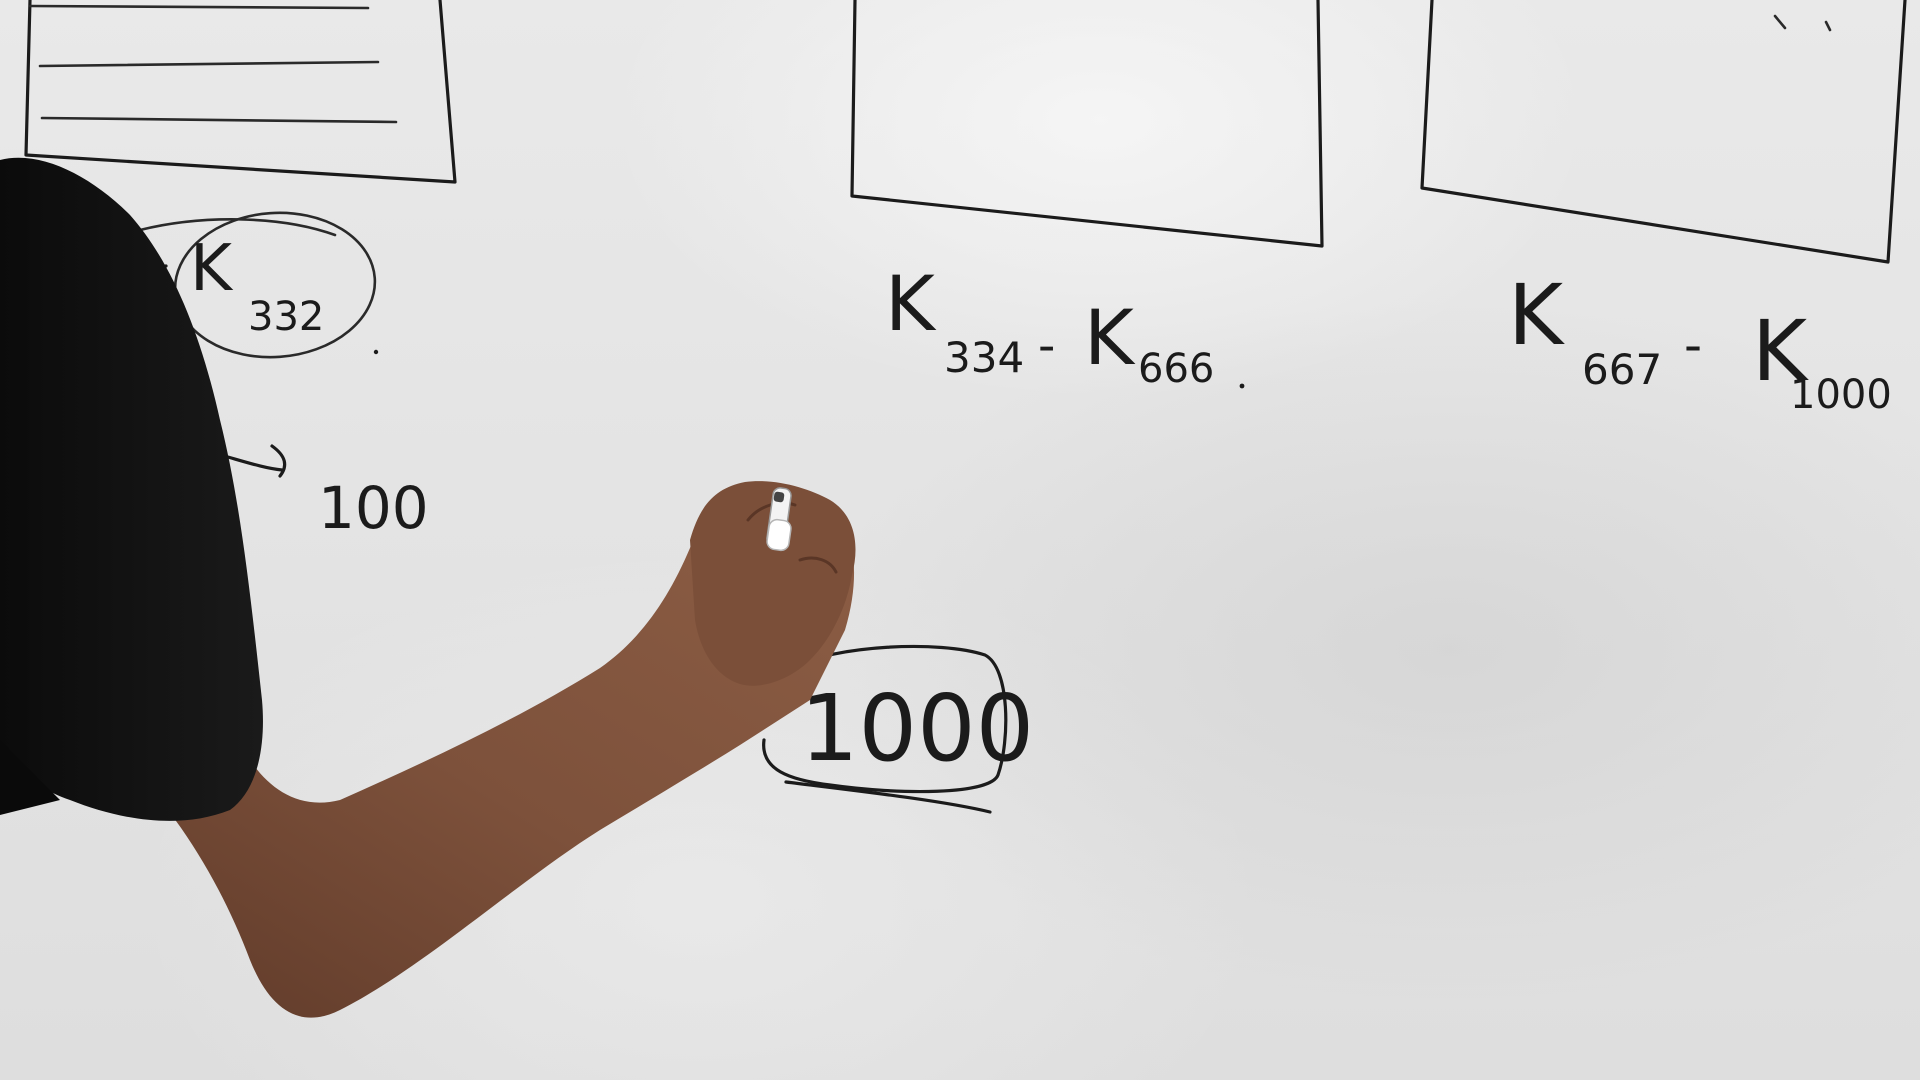  Describe the element at coordinates (131, 489) in the screenshot. I see `presenter-shirt` at that location.